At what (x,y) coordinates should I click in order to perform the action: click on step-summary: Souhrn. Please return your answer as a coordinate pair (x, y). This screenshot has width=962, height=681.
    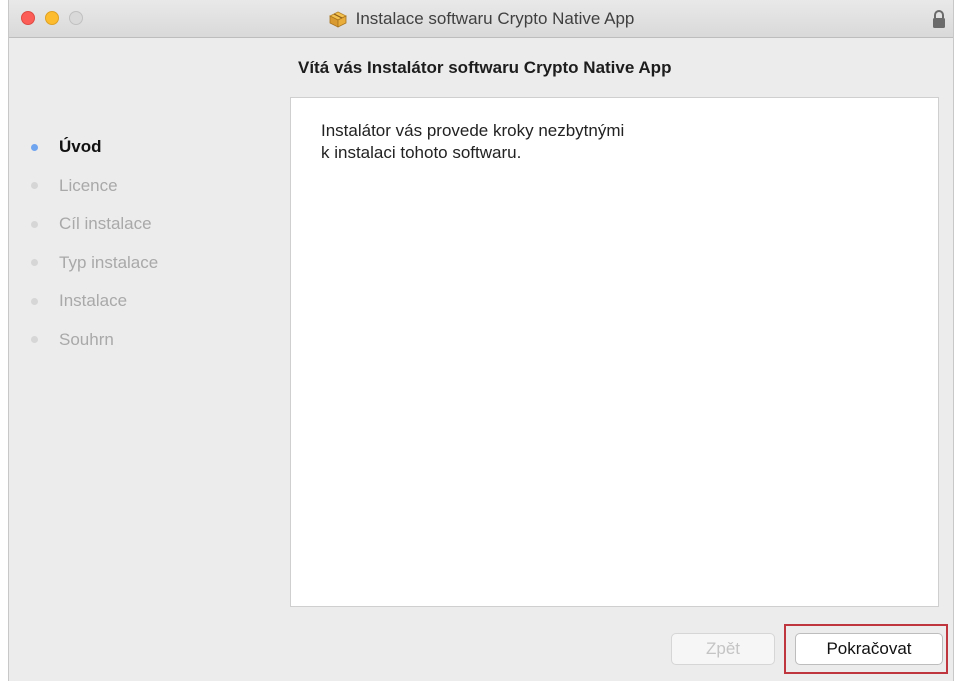
    Looking at the image, I should click on (94, 340).